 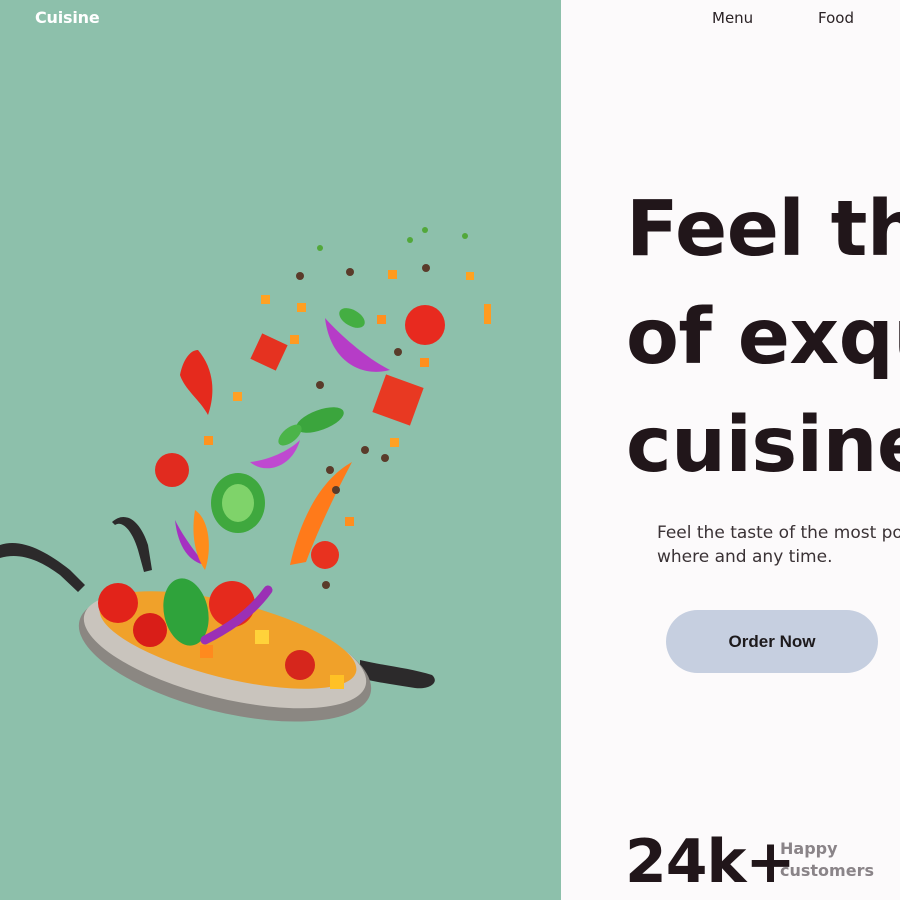 I want to click on flying-bits, so click(x=347, y=408).